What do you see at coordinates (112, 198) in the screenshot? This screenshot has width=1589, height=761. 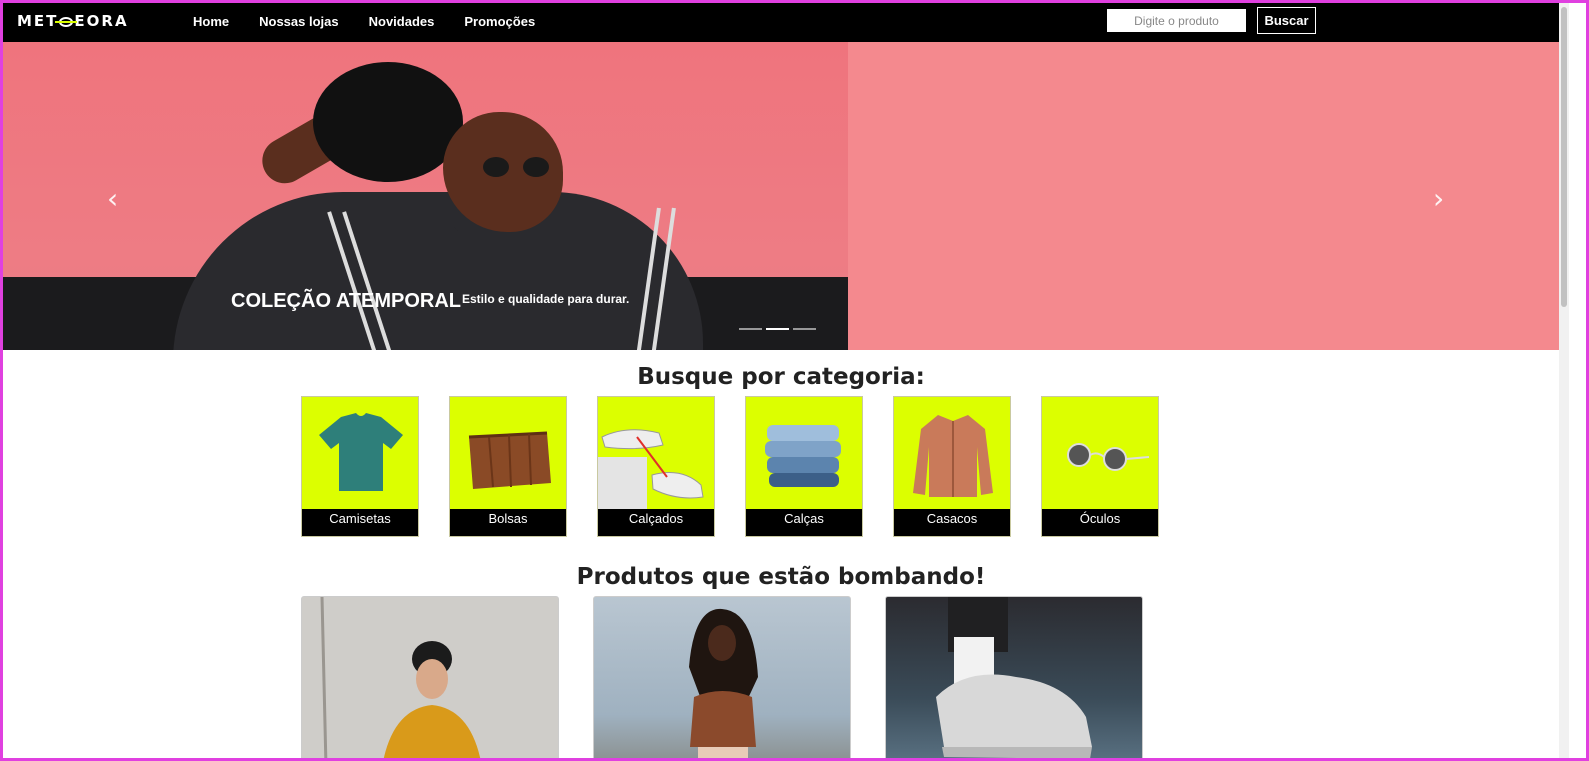 I see `chevron-left-icon: ‹` at bounding box center [112, 198].